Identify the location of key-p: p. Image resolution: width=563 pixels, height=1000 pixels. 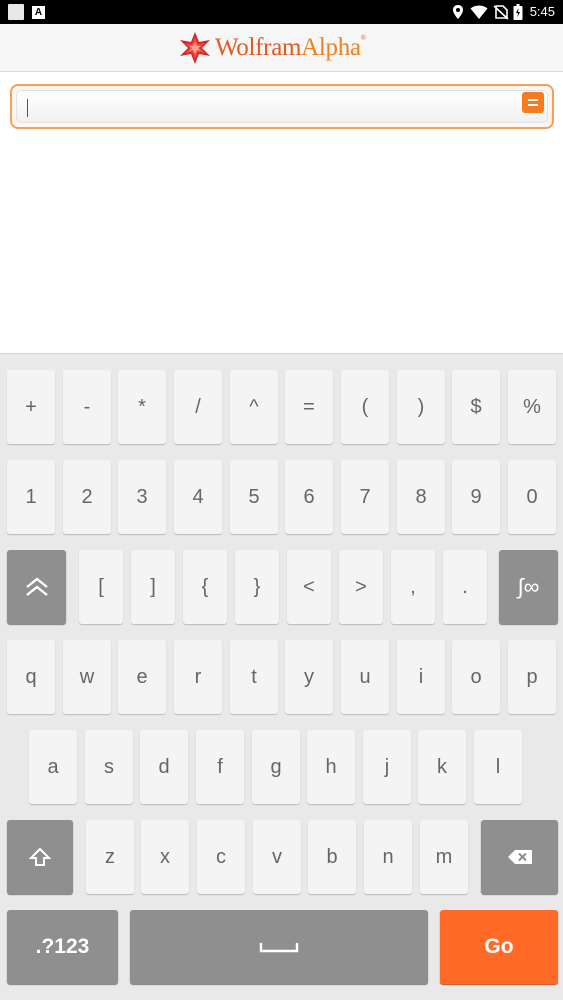
(532, 677).